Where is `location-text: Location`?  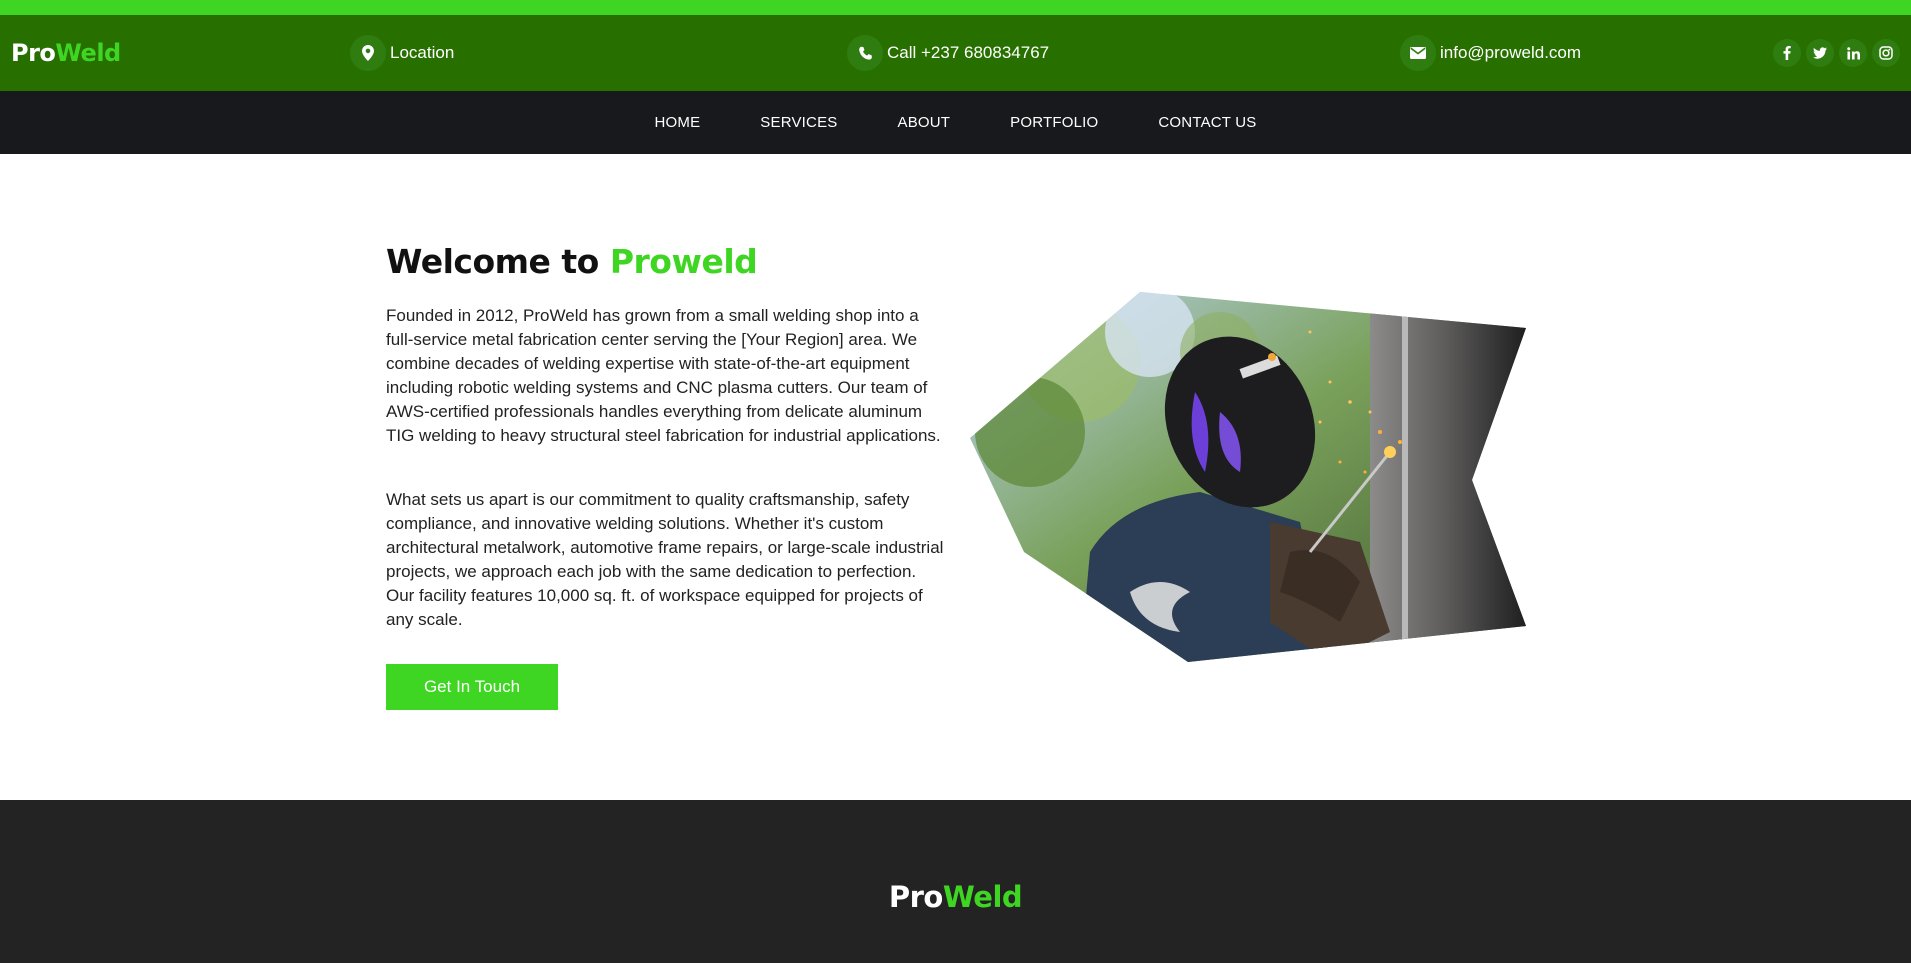
location-text: Location is located at coordinates (422, 52).